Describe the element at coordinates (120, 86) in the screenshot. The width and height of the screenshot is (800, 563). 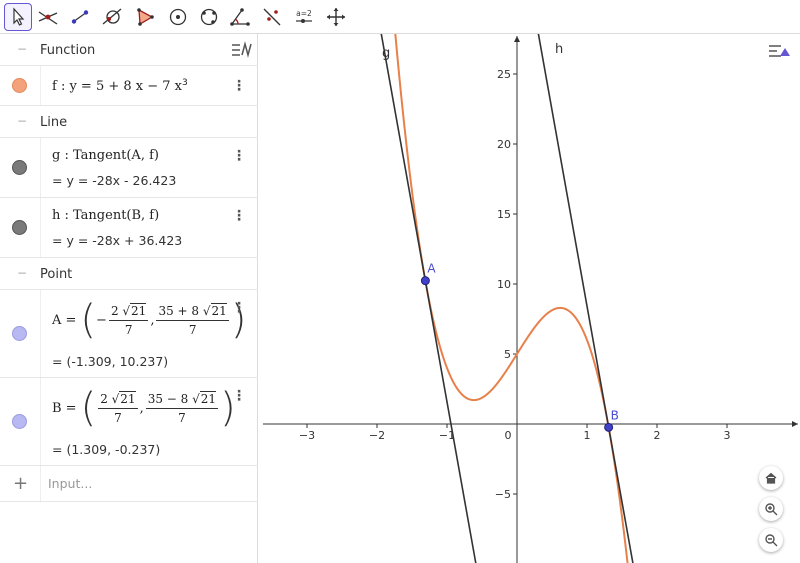
I see `definition-f: f : y = 5 + 8 x − 7 x3` at that location.